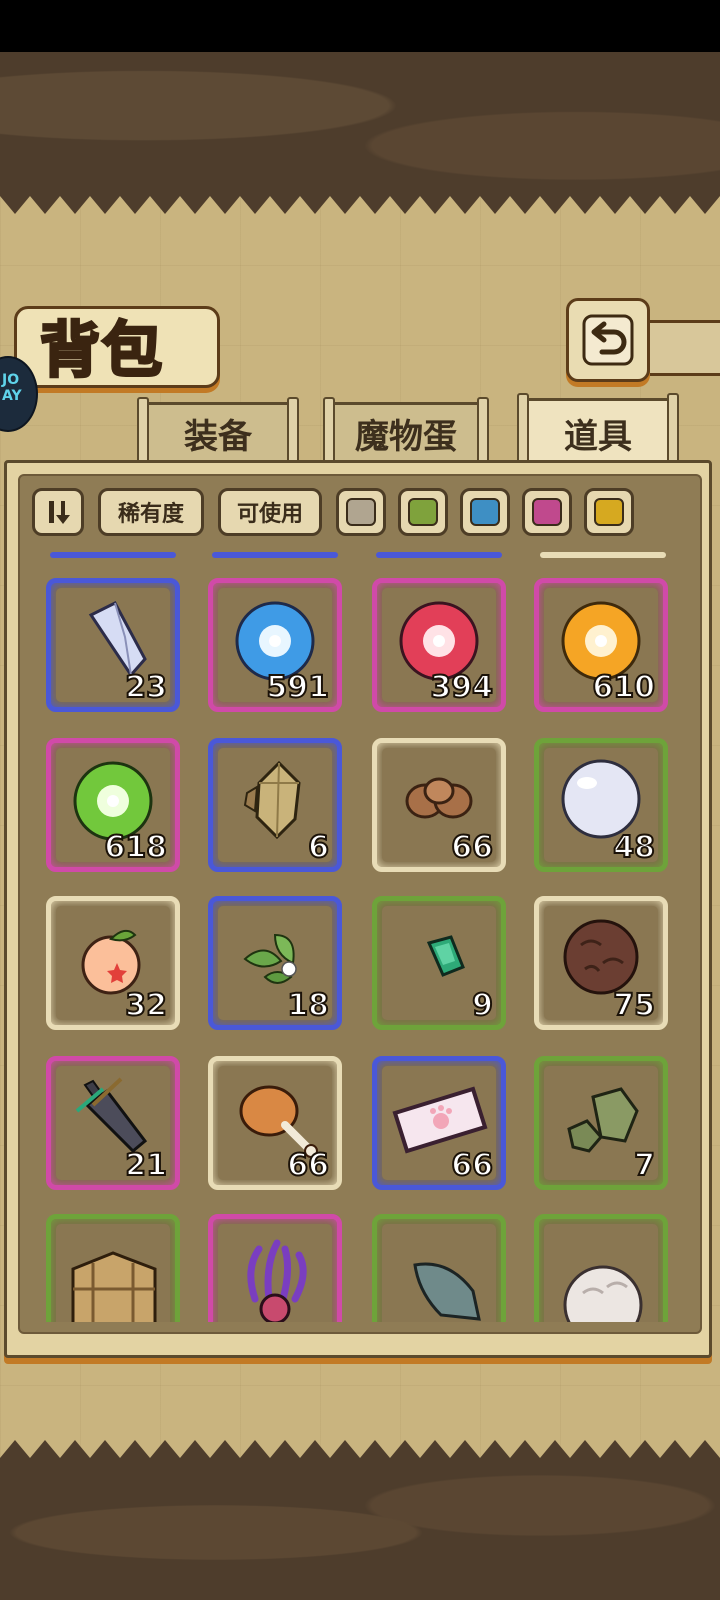 This screenshot has width=720, height=1600. I want to click on color-filter-green, so click(423, 512).